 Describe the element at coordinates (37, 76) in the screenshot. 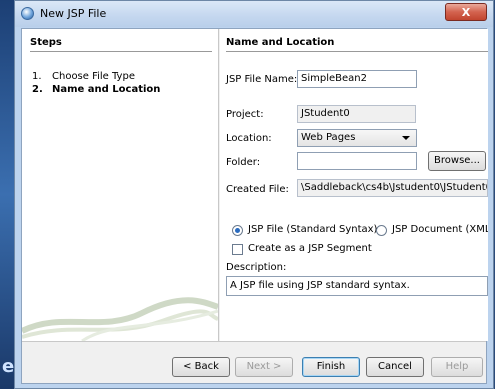

I see `step-number: 1.` at that location.